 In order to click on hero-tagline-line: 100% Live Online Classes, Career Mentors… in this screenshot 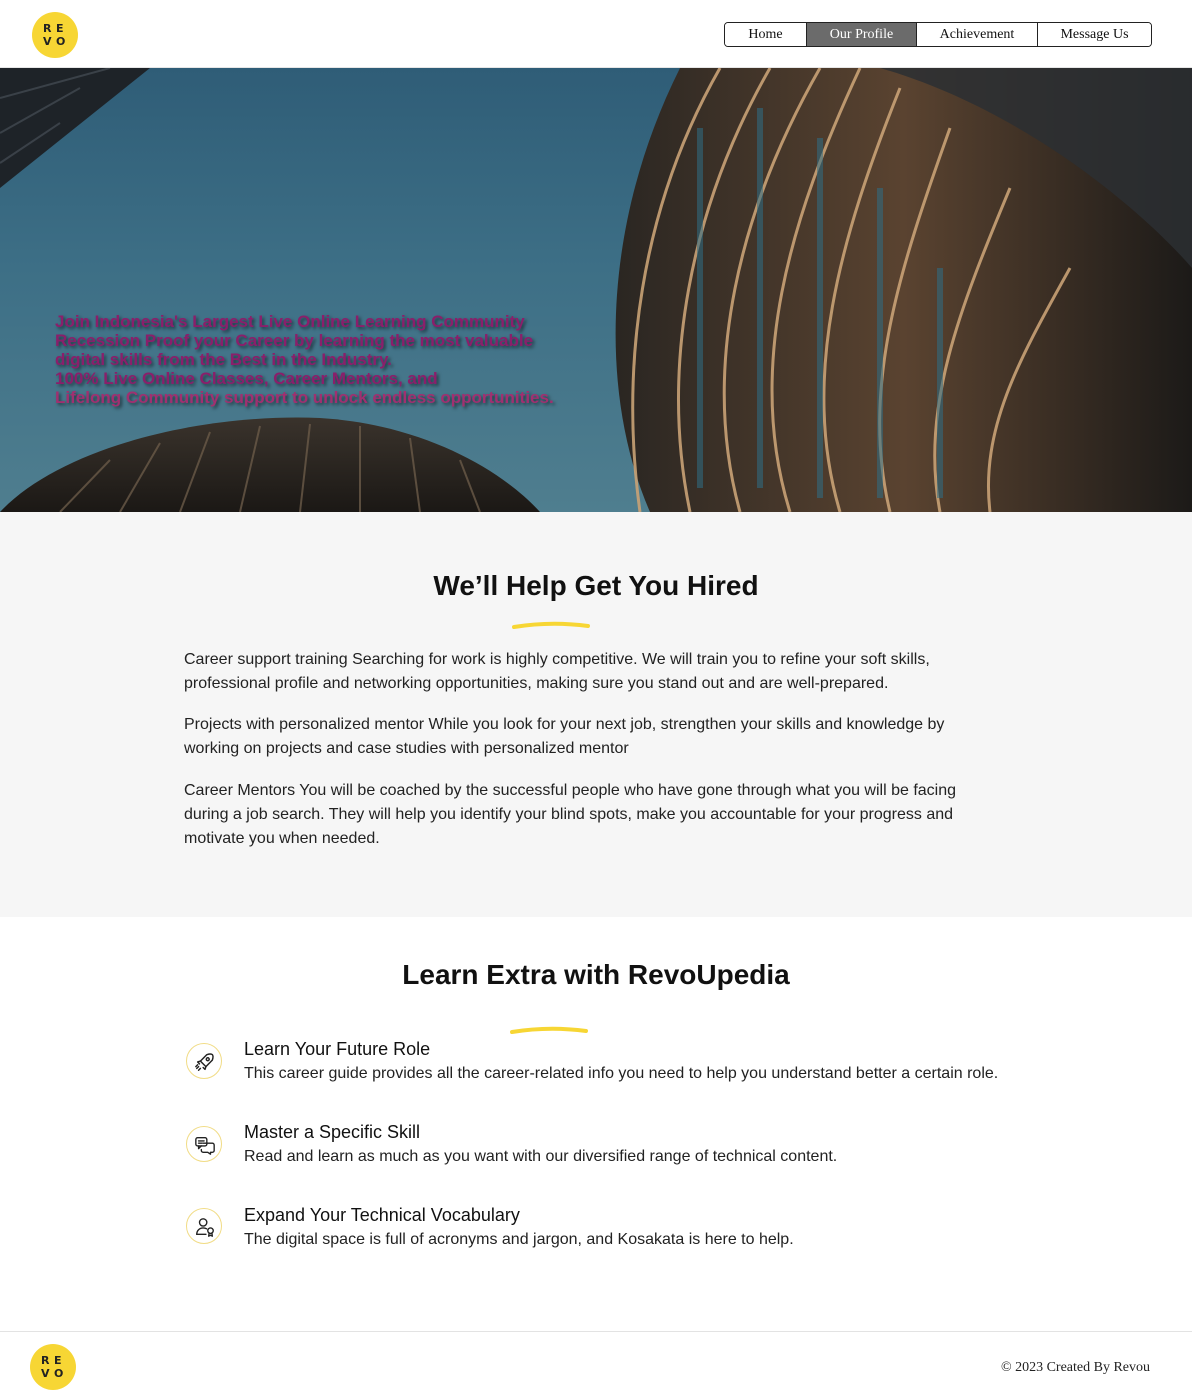, I will do `click(246, 378)`.